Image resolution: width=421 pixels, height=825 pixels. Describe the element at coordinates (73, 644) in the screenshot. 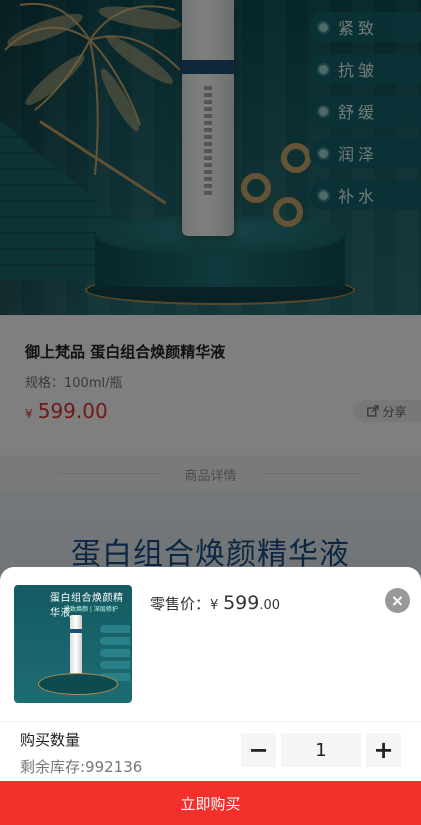

I see `product-thumbnail: 蛋白组合焕颜精华液 紧致焕颜 | 深层修护` at that location.